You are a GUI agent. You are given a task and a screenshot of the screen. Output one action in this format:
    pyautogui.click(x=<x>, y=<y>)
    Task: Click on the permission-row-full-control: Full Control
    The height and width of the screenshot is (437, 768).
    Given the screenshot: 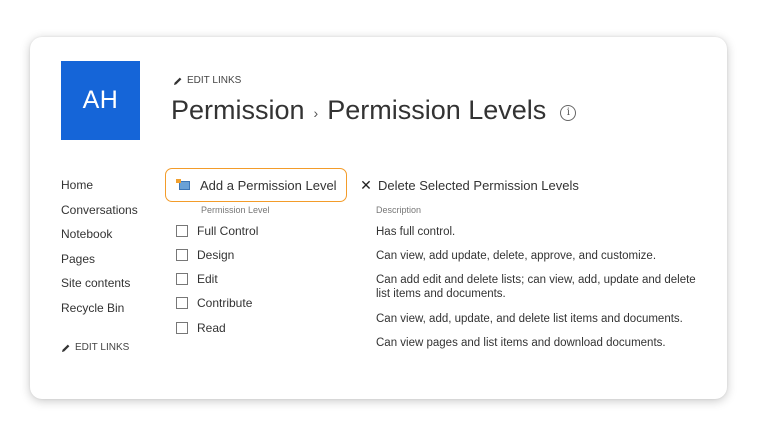 What is the action you would take?
    pyautogui.click(x=217, y=231)
    